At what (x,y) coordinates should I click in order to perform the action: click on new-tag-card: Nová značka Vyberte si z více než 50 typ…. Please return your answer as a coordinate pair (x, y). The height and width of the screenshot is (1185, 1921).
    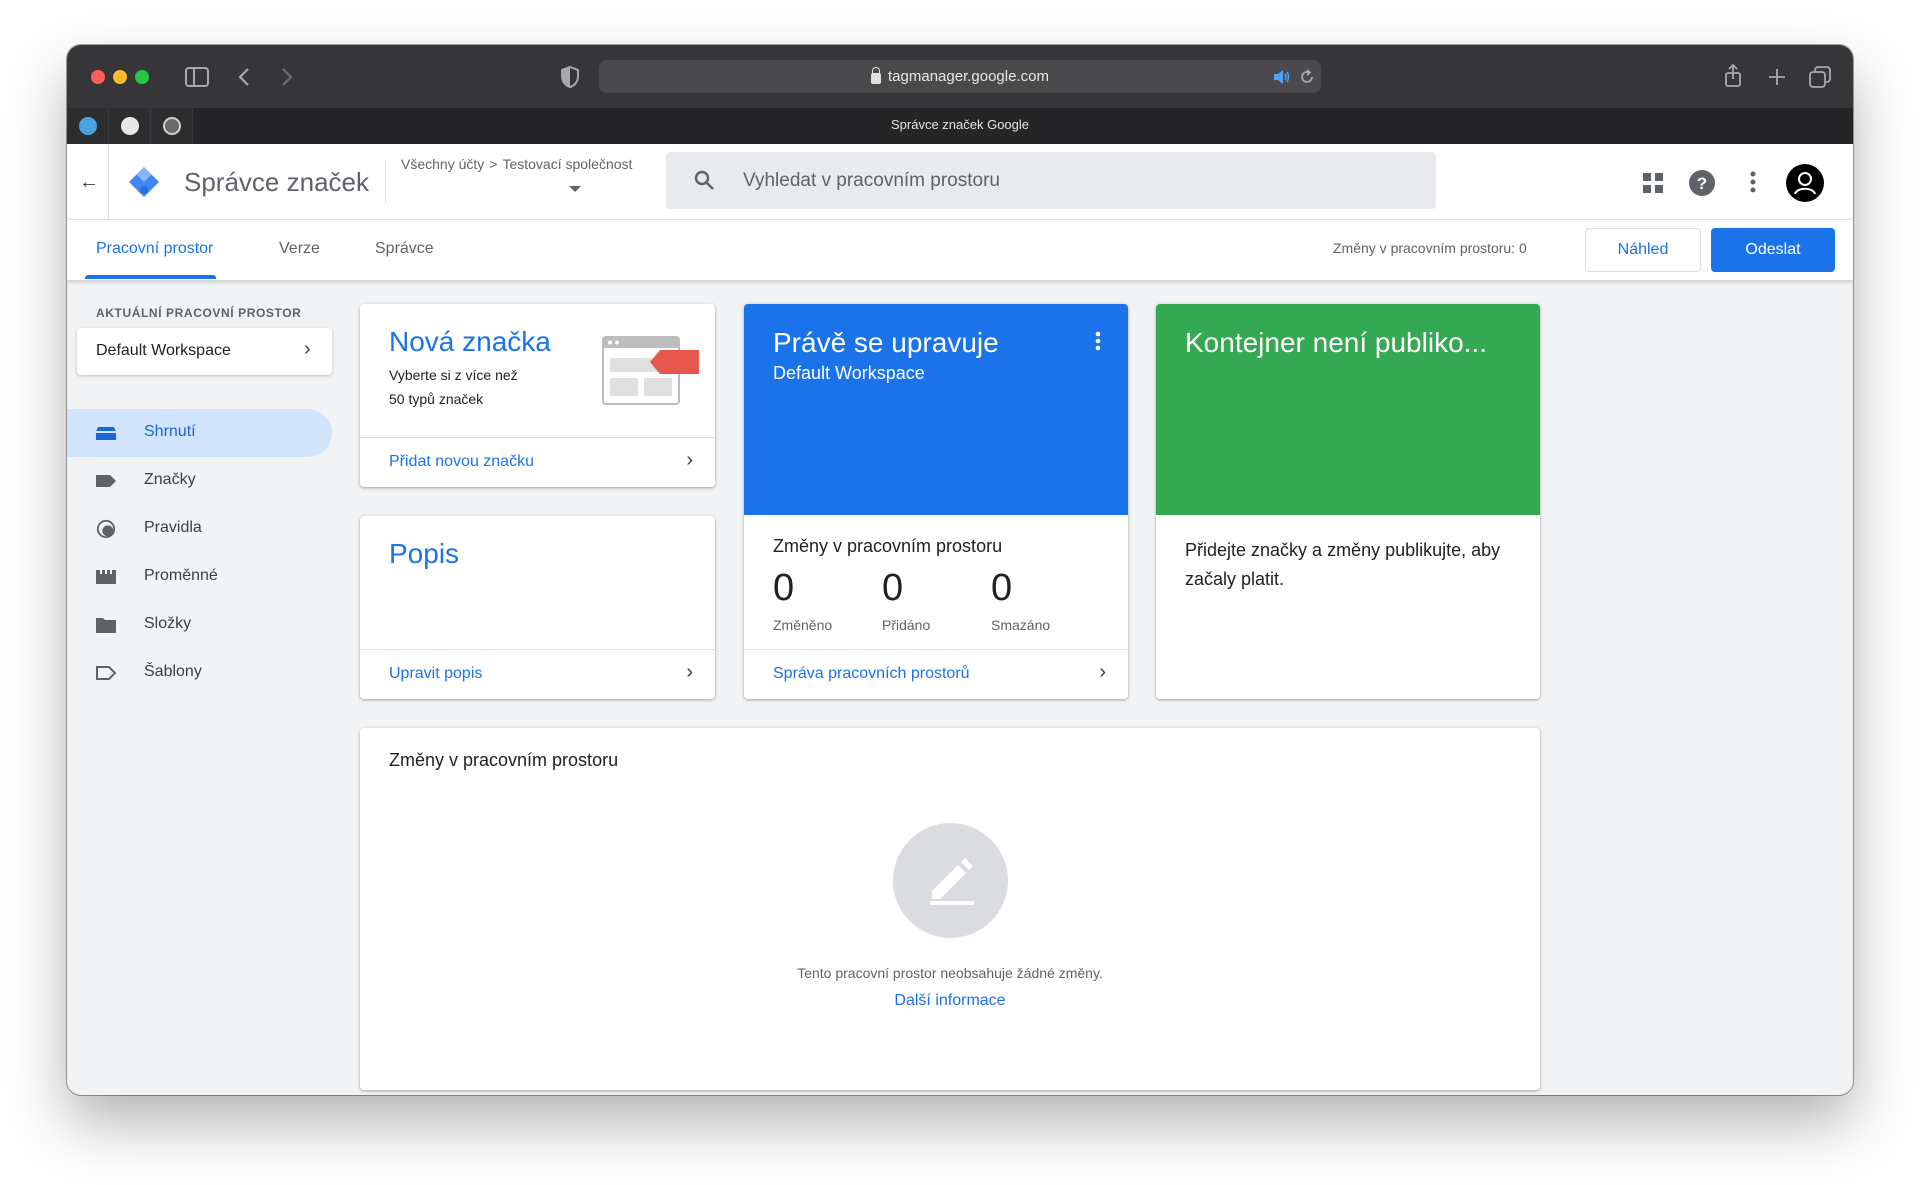
    Looking at the image, I should click on (537, 395).